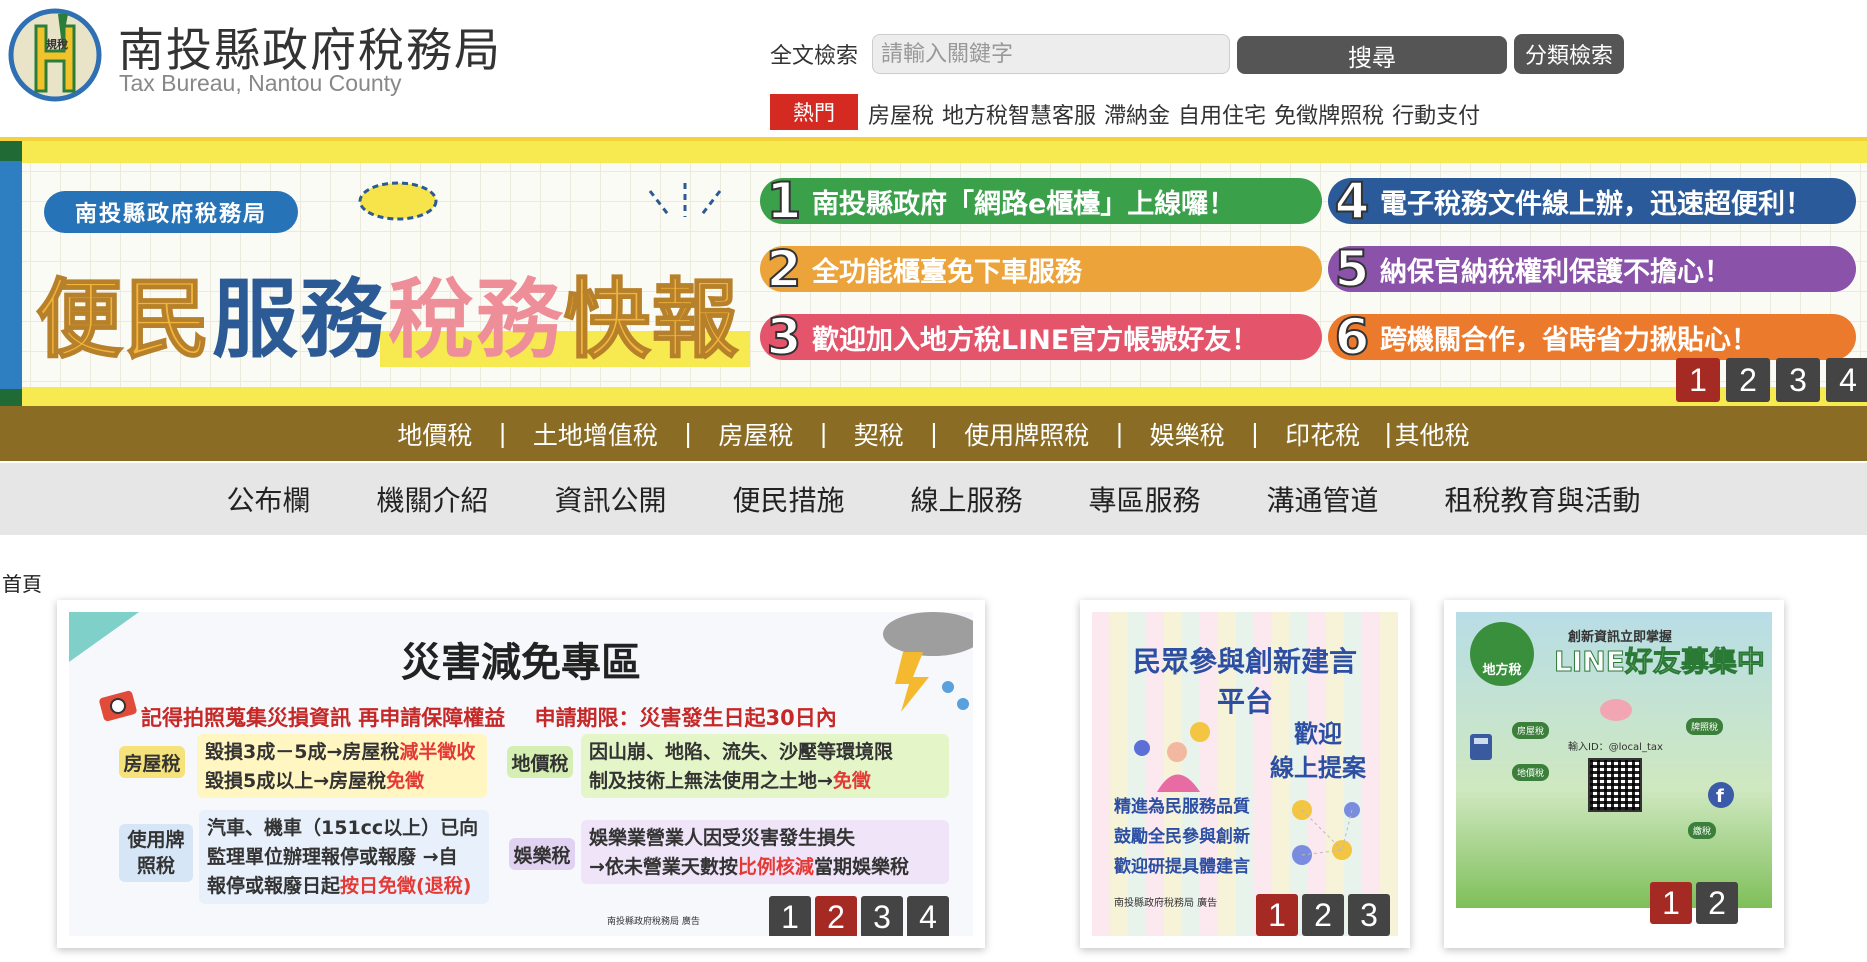 The height and width of the screenshot is (962, 1867). Describe the element at coordinates (741, 752) in the screenshot. I see `land-line-1: 因山崩、地陷、流失、沙壓等環境限` at that location.